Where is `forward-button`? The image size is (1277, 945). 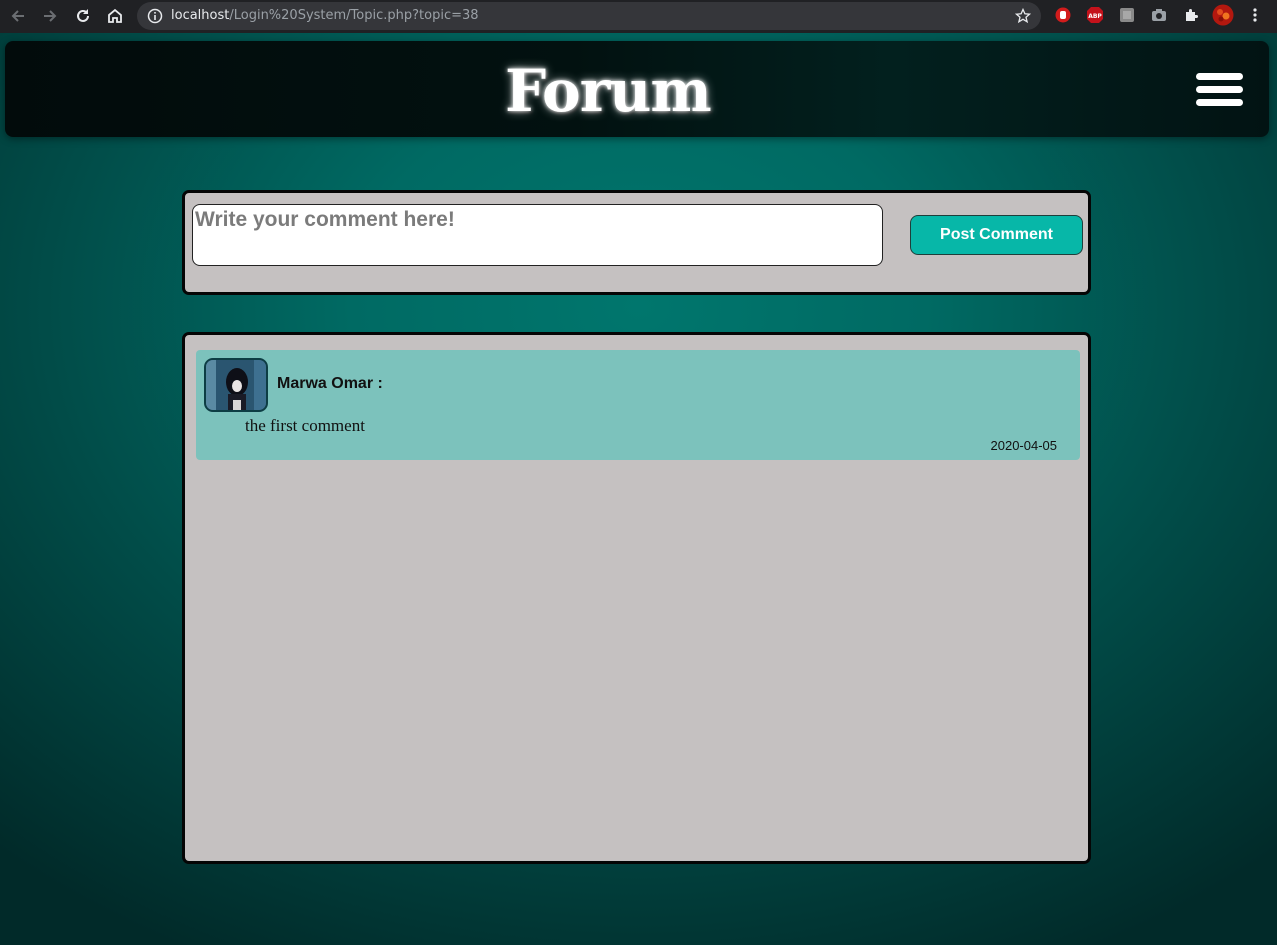
forward-button is located at coordinates (50, 16).